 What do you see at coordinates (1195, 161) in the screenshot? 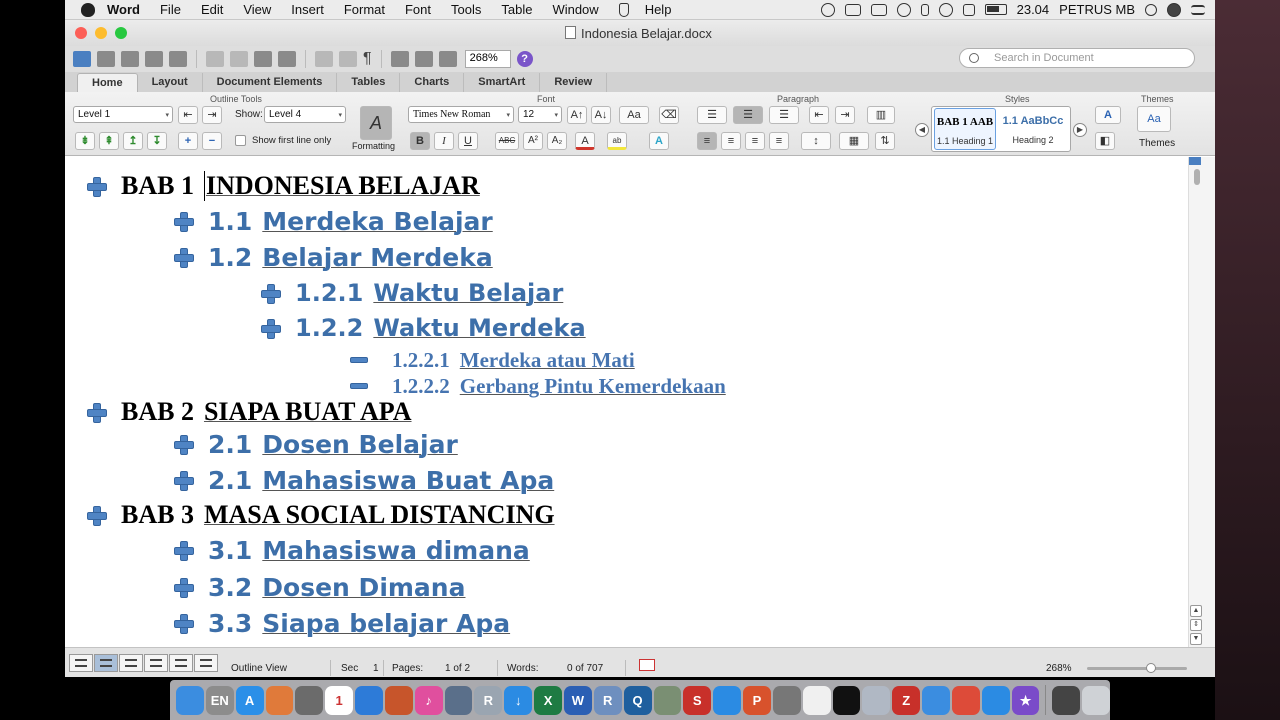
I see `split-handle` at bounding box center [1195, 161].